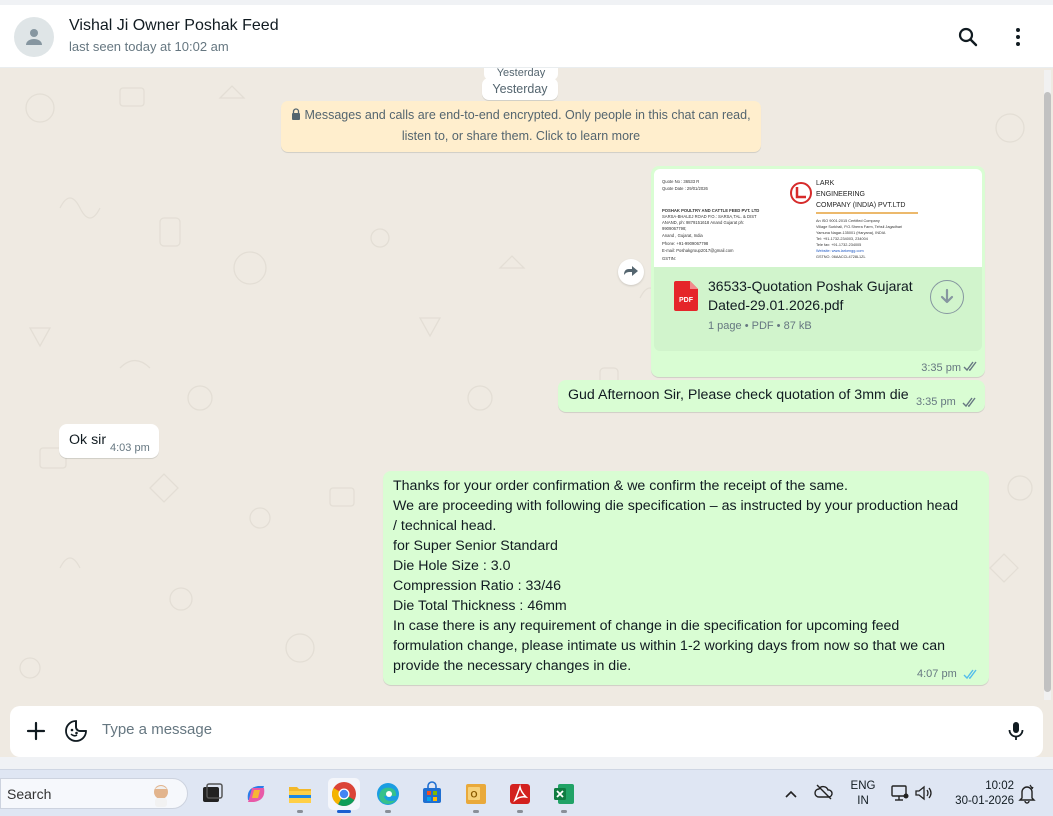 The height and width of the screenshot is (816, 1053). What do you see at coordinates (685, 188) in the screenshot?
I see `preview-left-line: Quote Date : 29/01/2026` at bounding box center [685, 188].